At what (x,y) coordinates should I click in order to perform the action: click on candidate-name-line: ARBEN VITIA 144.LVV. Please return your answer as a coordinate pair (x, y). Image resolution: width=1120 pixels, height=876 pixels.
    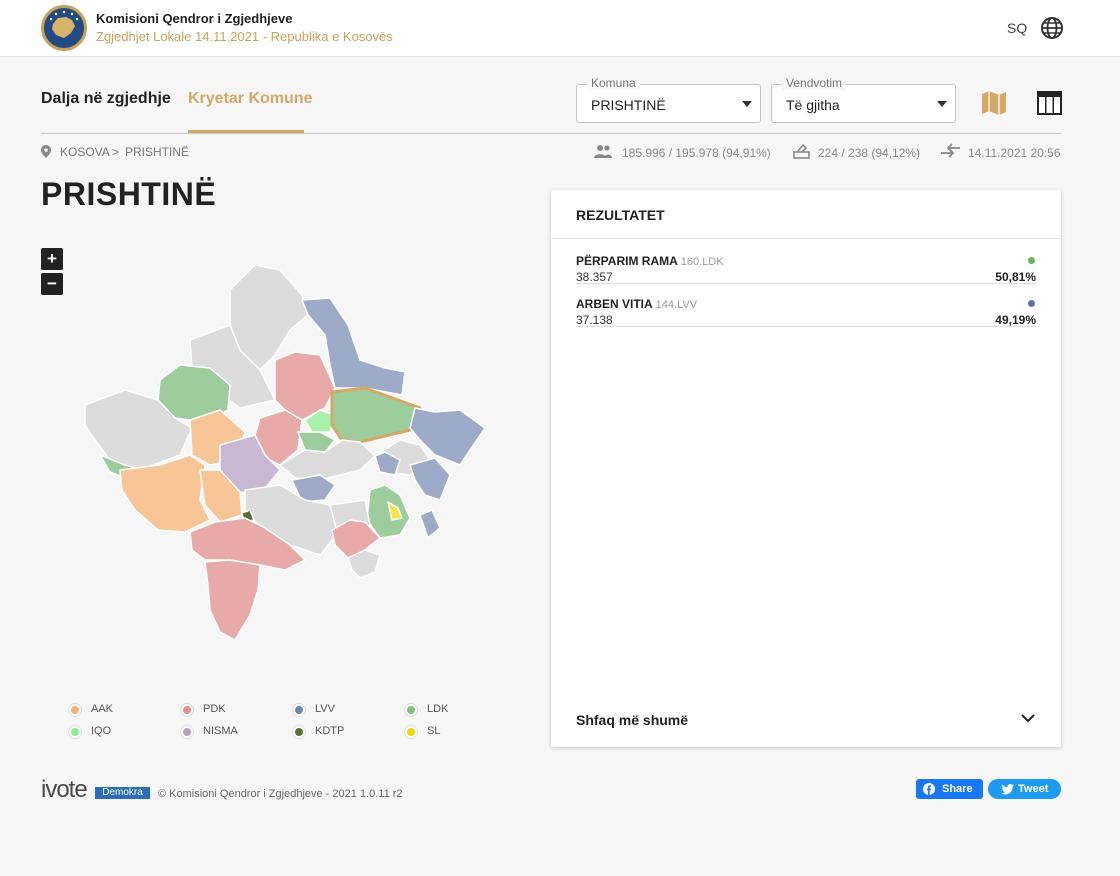
    Looking at the image, I should click on (636, 304).